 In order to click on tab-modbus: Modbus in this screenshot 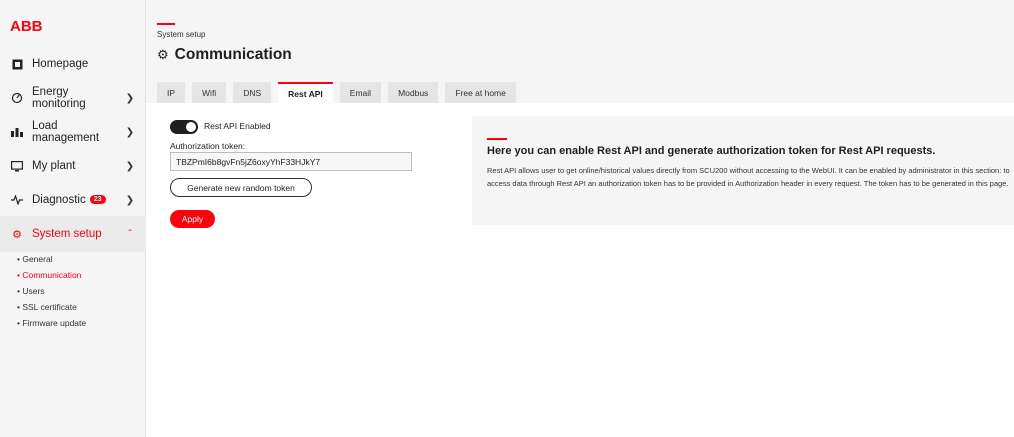, I will do `click(413, 92)`.